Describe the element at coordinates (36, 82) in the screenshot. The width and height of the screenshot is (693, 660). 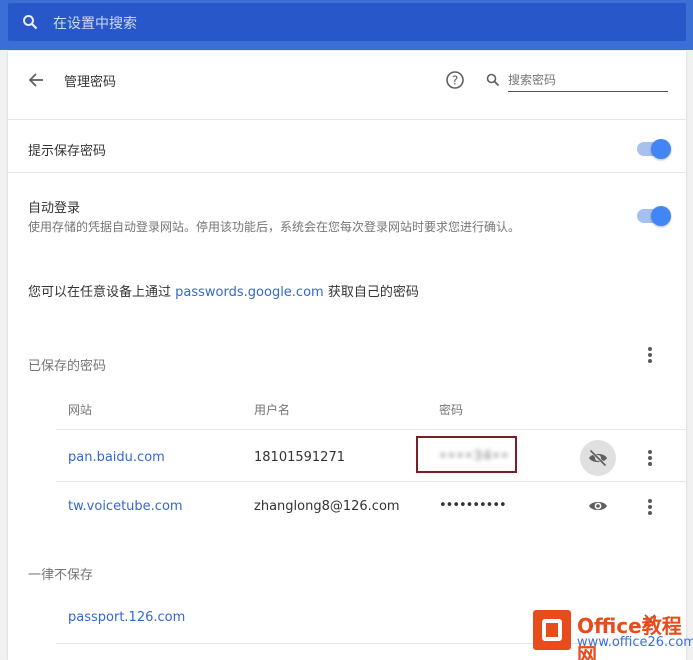
I see `back-arrow-icon` at that location.